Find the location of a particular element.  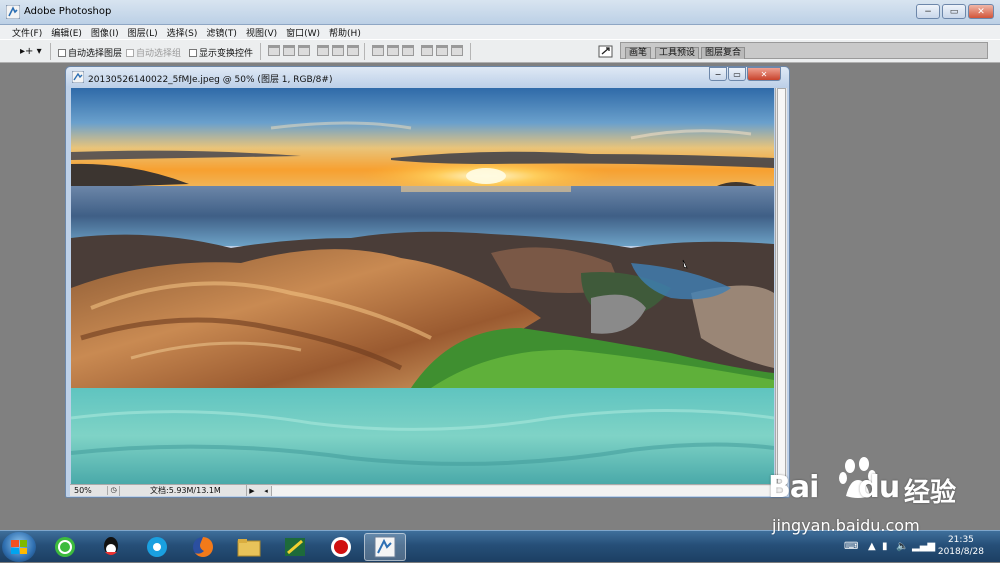

distribute-left-icon is located at coordinates (427, 50).